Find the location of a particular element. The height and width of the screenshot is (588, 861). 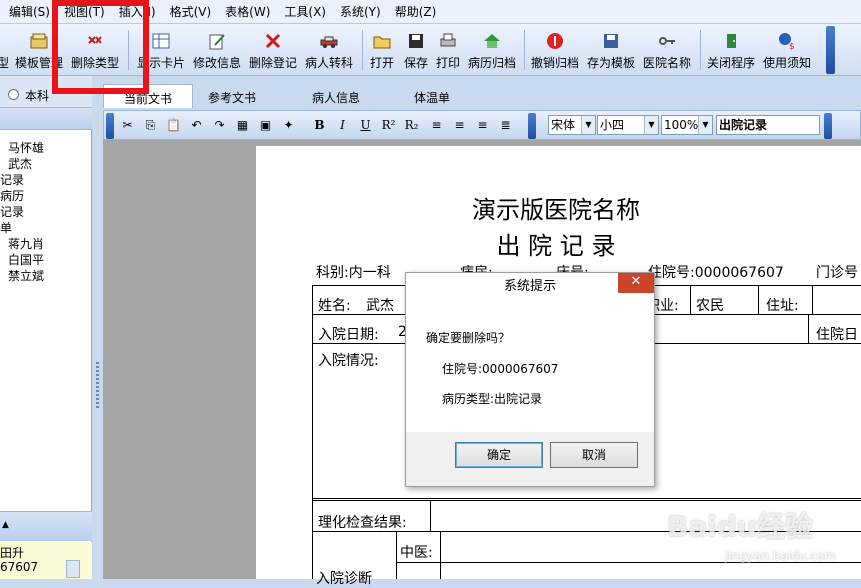

home-icon is located at coordinates (492, 41).